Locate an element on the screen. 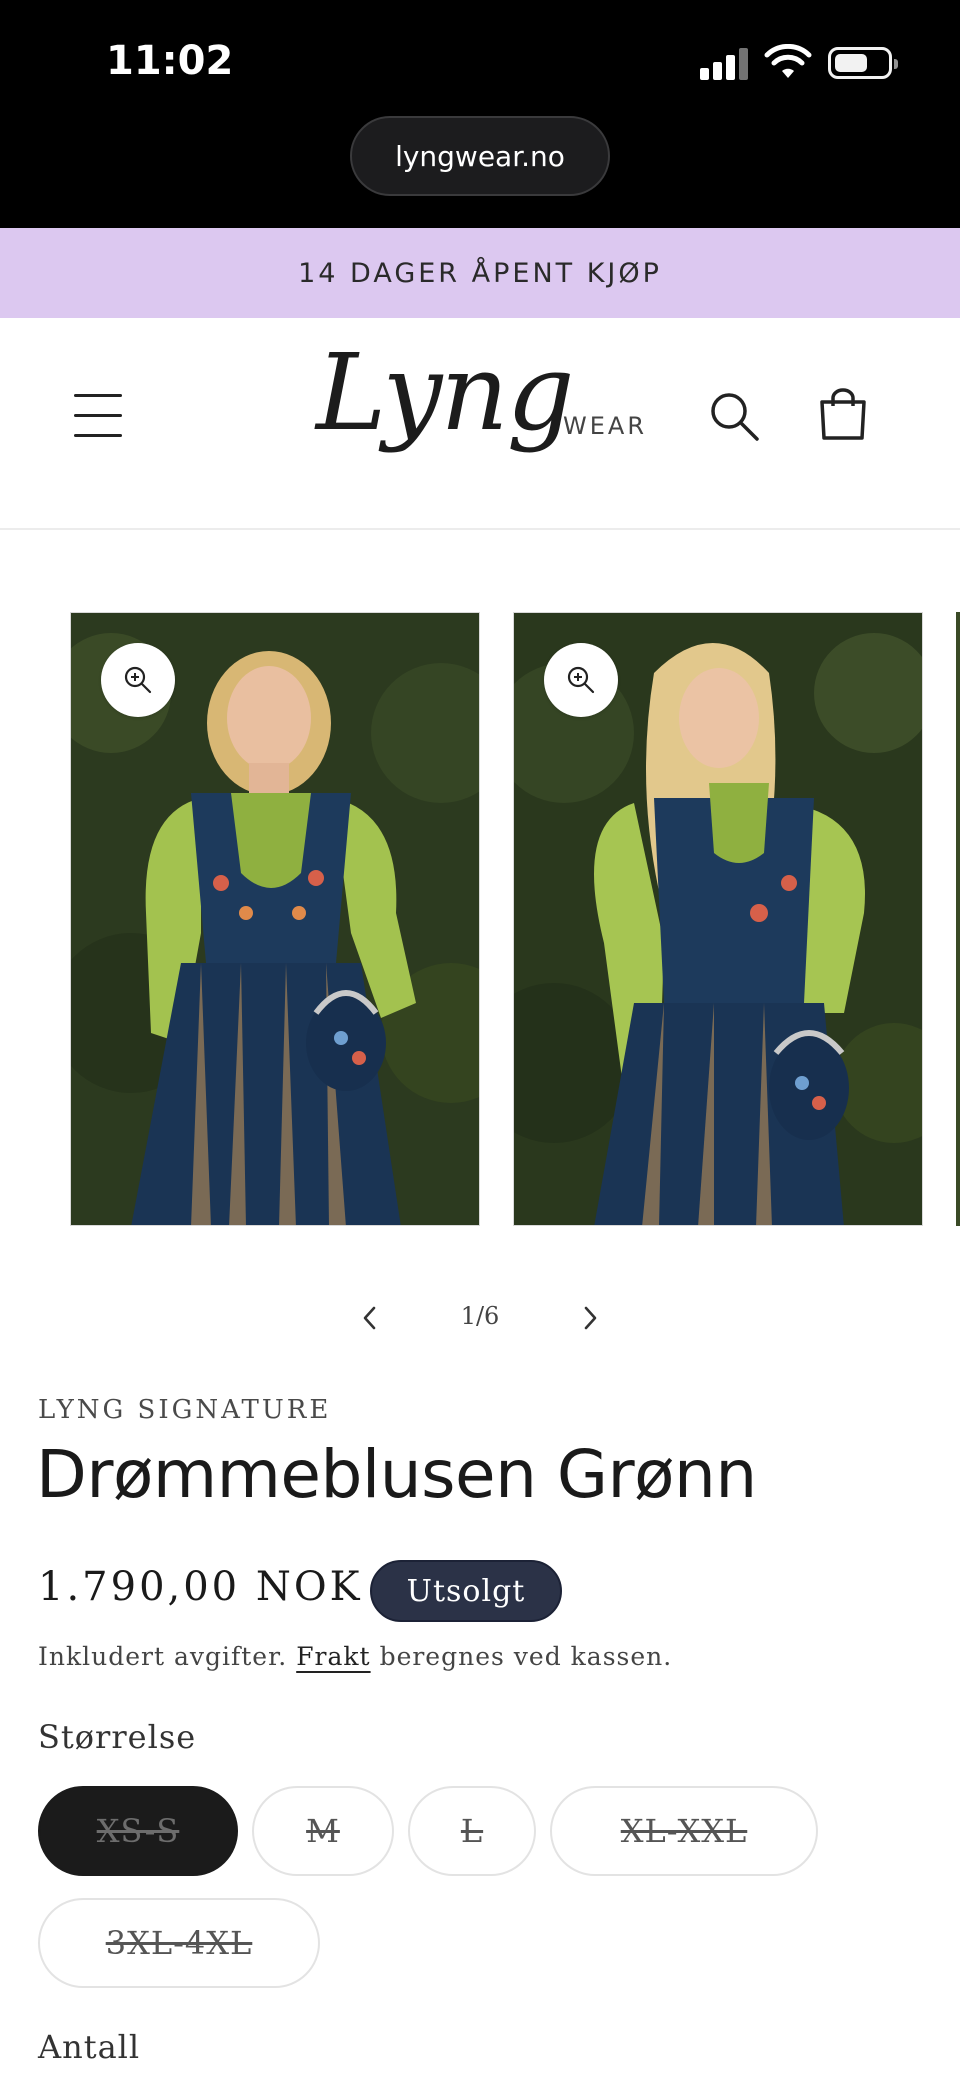 The width and height of the screenshot is (960, 2078). gallery-pager: 1/6 is located at coordinates (480, 1320).